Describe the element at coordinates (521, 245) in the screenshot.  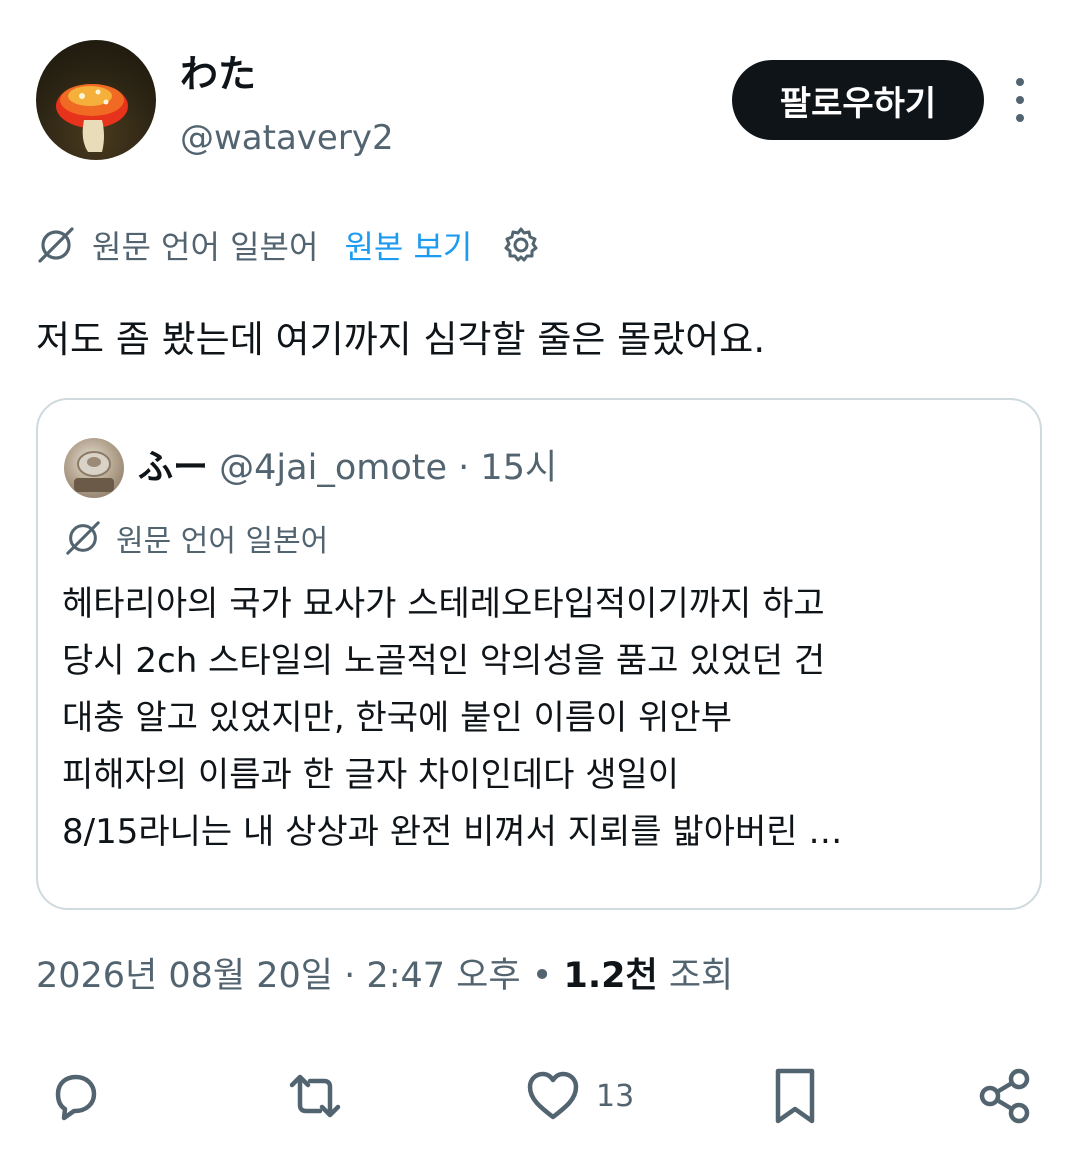
I see `gear-icon` at that location.